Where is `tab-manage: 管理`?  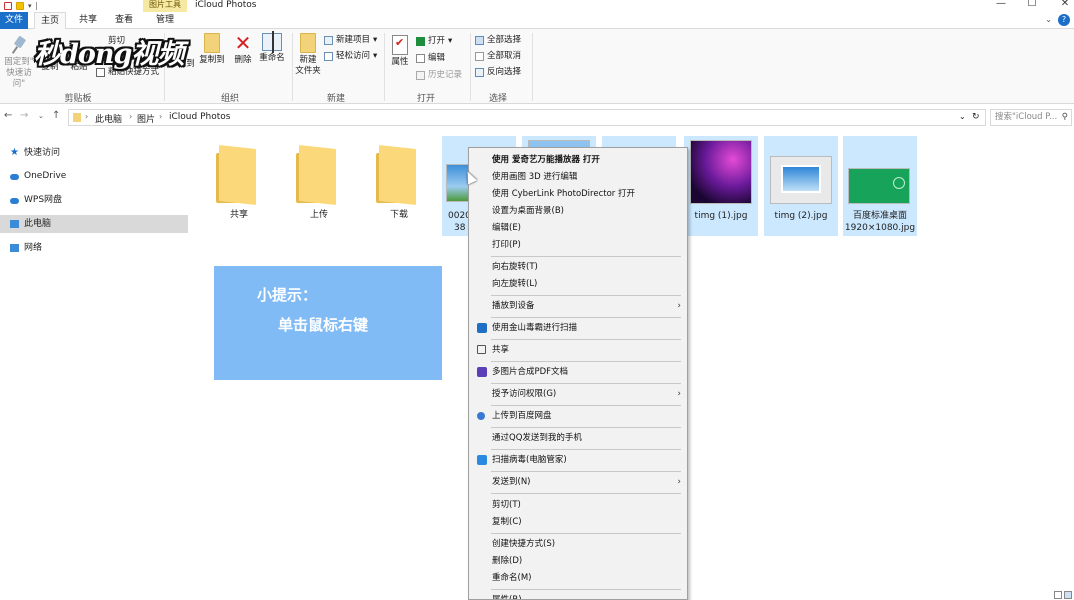 tab-manage: 管理 is located at coordinates (165, 20).